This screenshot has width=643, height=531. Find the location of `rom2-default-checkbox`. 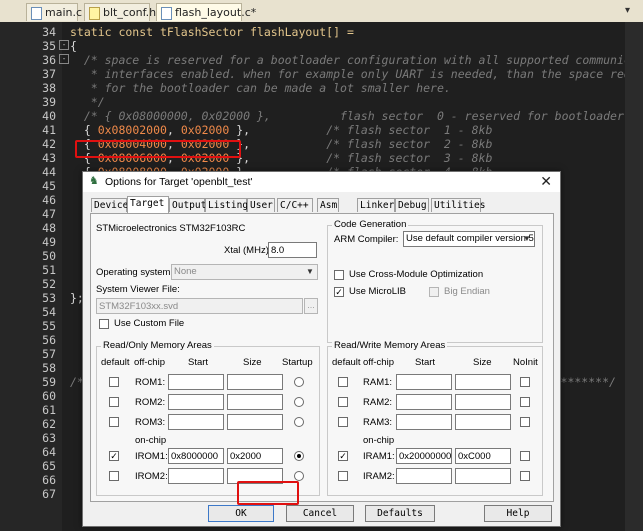

rom2-default-checkbox is located at coordinates (114, 402).